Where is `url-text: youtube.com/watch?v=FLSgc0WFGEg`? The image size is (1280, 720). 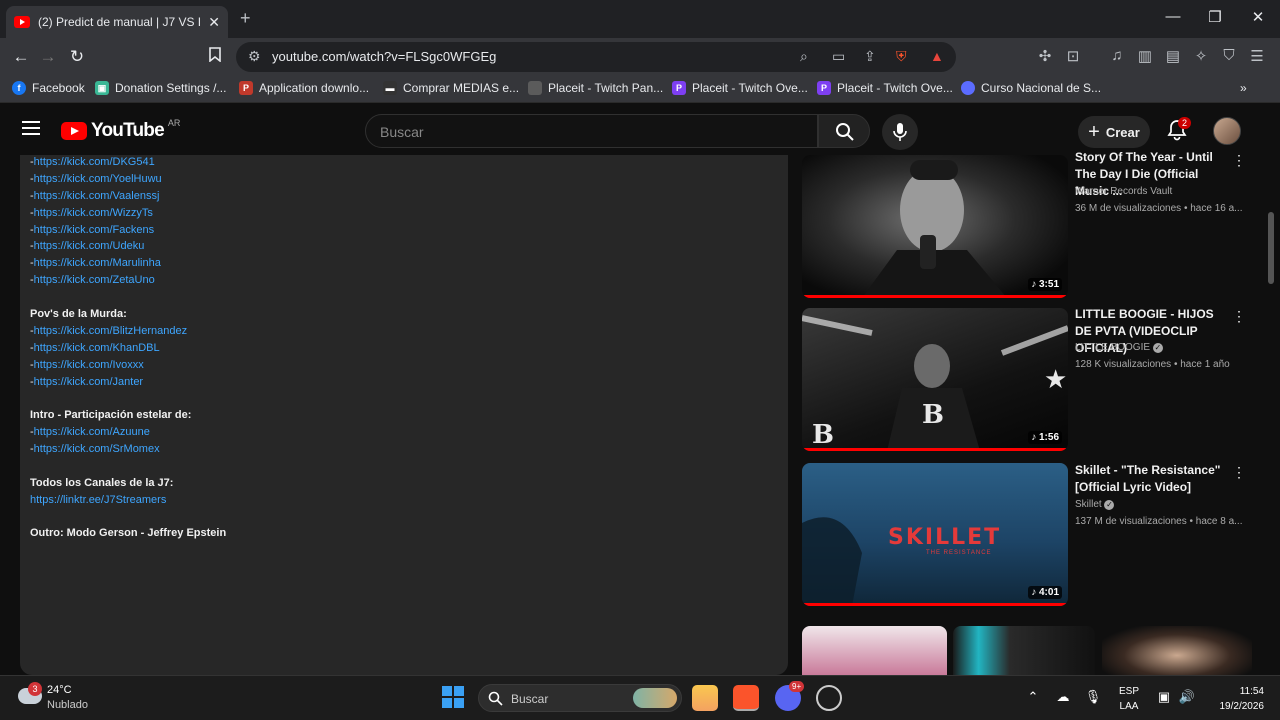
url-text: youtube.com/watch?v=FLSgc0WFGEg is located at coordinates (384, 56).